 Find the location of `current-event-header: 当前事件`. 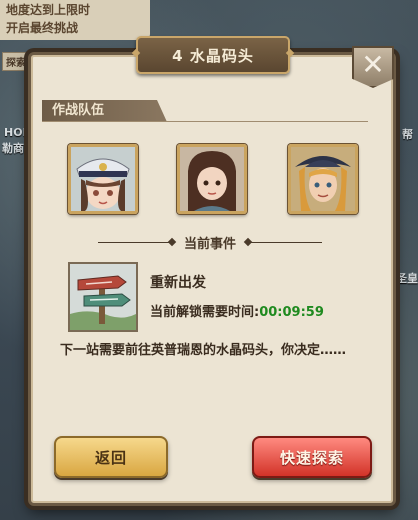

current-event-header: 当前事件 is located at coordinates (210, 242).